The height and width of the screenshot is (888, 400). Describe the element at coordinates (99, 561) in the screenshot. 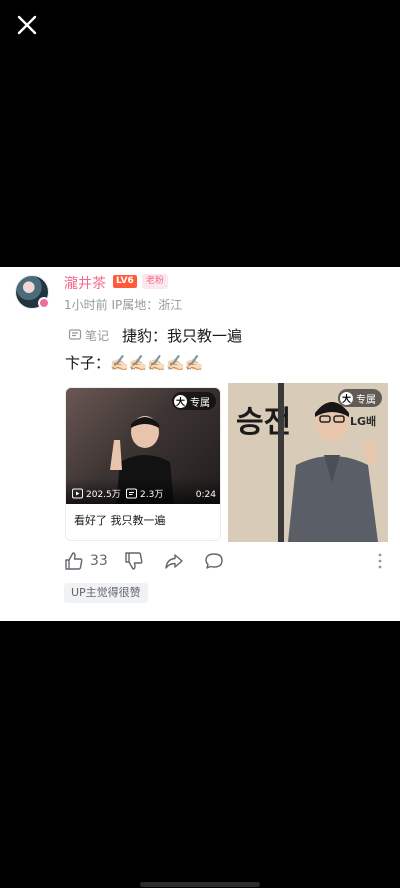

I see `like-count: 33` at that location.